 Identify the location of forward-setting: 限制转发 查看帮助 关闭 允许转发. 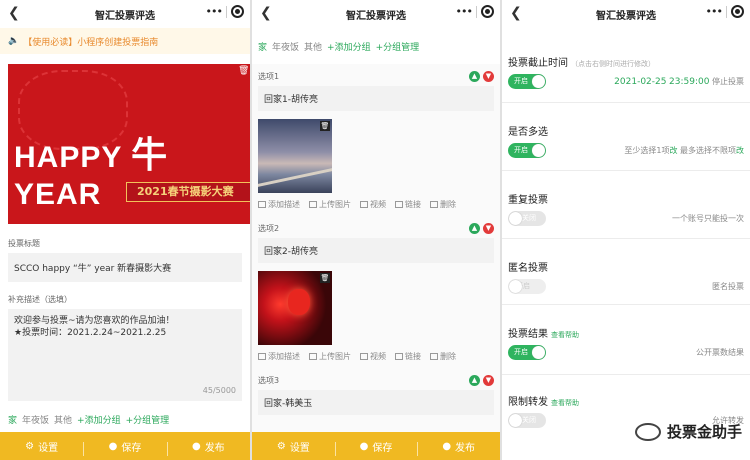
(626, 415).